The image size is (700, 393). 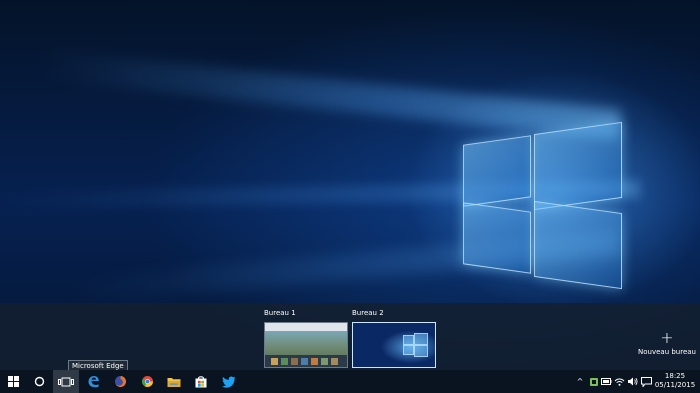 I want to click on show-hidden-icons-button: ^, so click(x=580, y=381).